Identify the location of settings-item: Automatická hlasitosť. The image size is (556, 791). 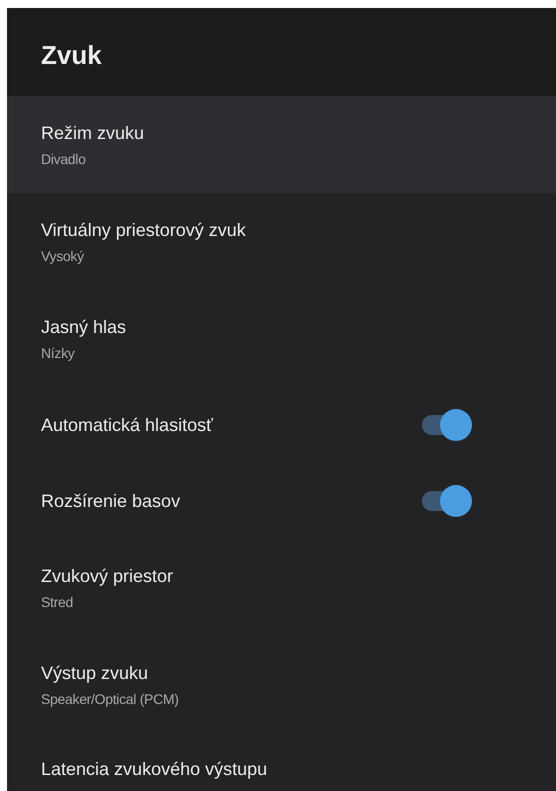
(281, 425).